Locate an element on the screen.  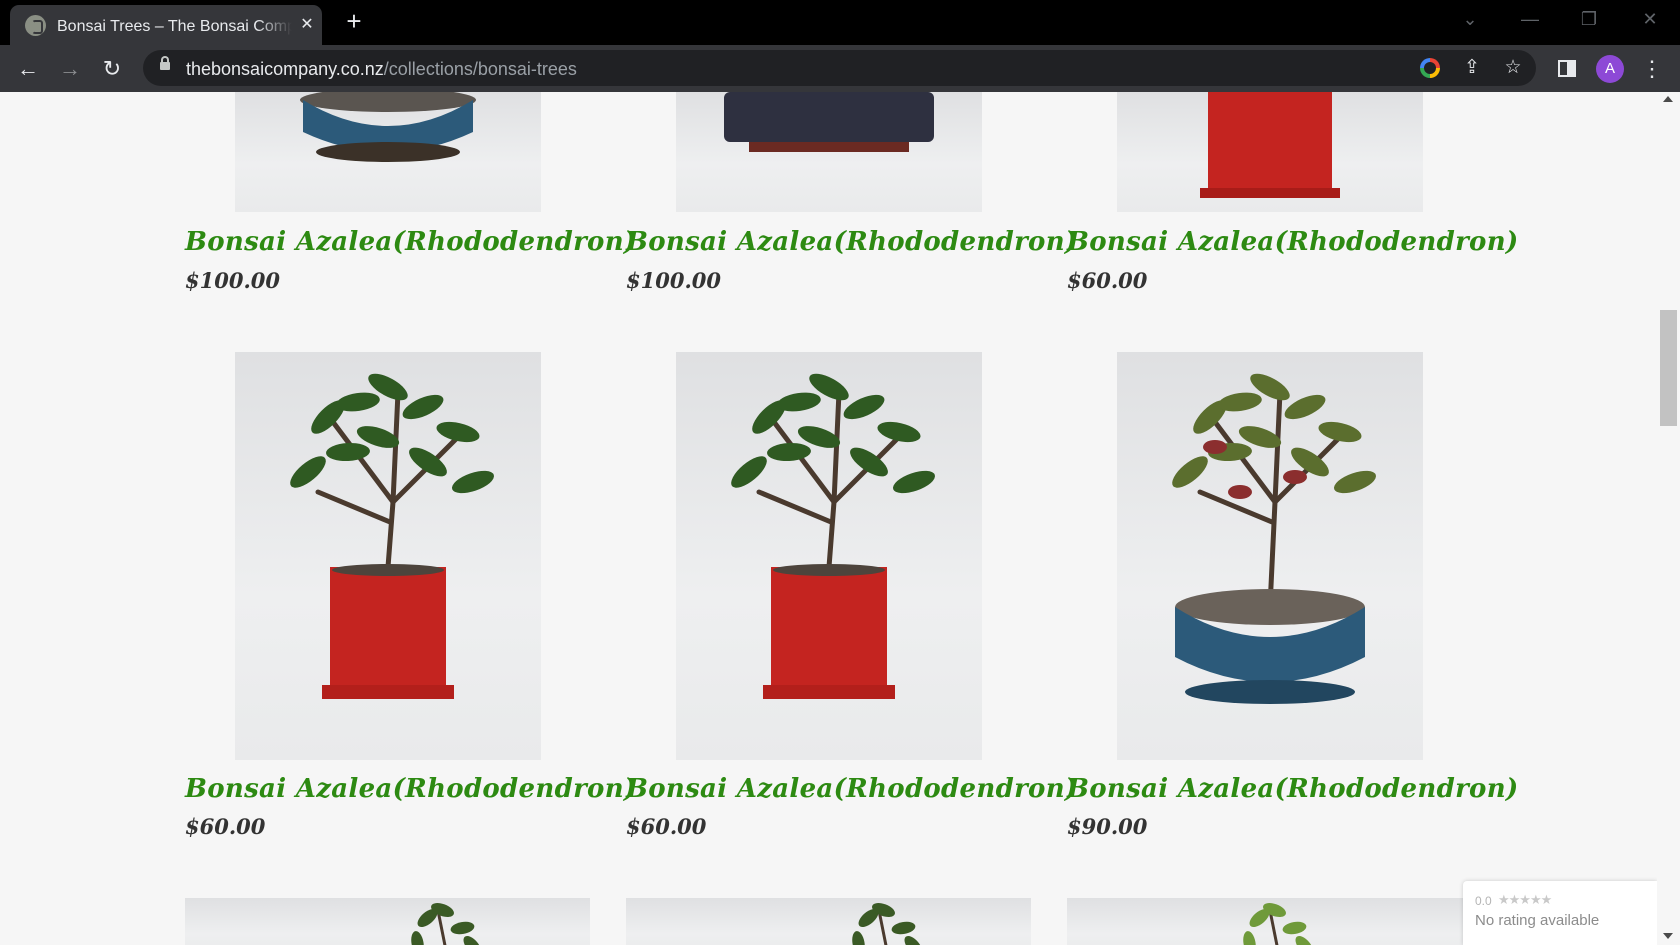
scrollbar-thumb is located at coordinates (1668, 368).